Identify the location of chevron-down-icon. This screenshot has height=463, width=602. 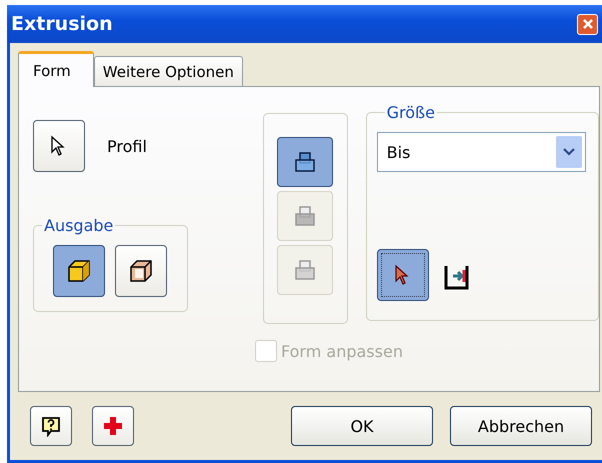
(568, 152).